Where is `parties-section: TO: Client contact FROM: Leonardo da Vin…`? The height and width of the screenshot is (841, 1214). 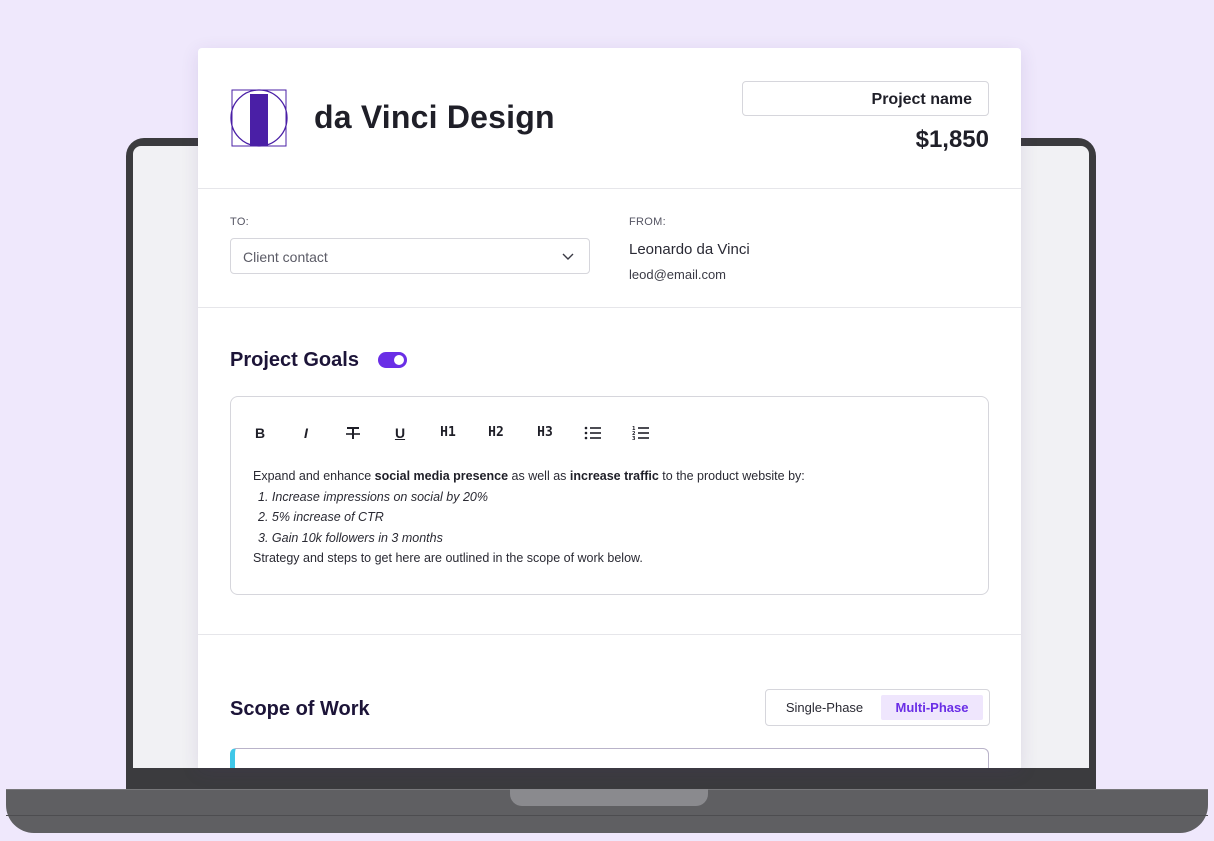
parties-section: TO: Client contact FROM: Leonardo da Vin… is located at coordinates (609, 248).